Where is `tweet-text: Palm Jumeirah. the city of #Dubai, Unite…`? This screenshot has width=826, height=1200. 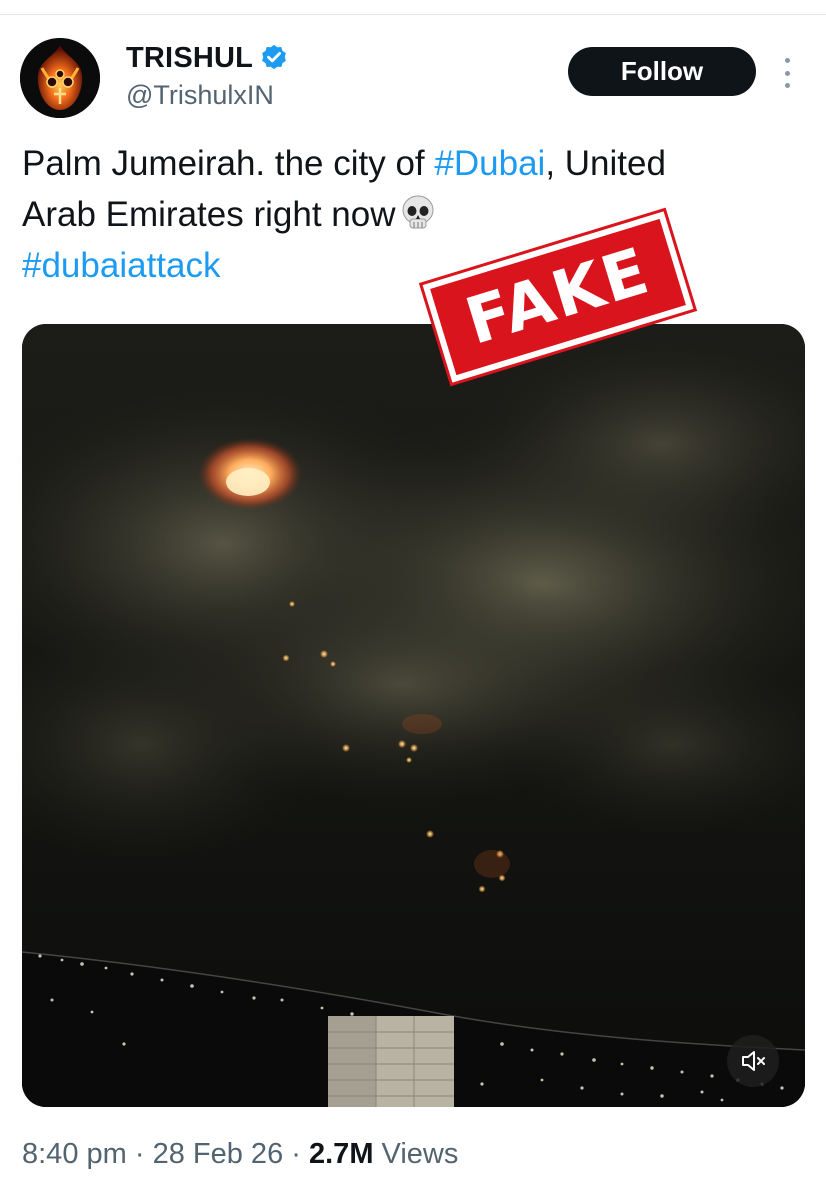 tweet-text: Palm Jumeirah. the city of #Dubai, Unite… is located at coordinates (417, 214).